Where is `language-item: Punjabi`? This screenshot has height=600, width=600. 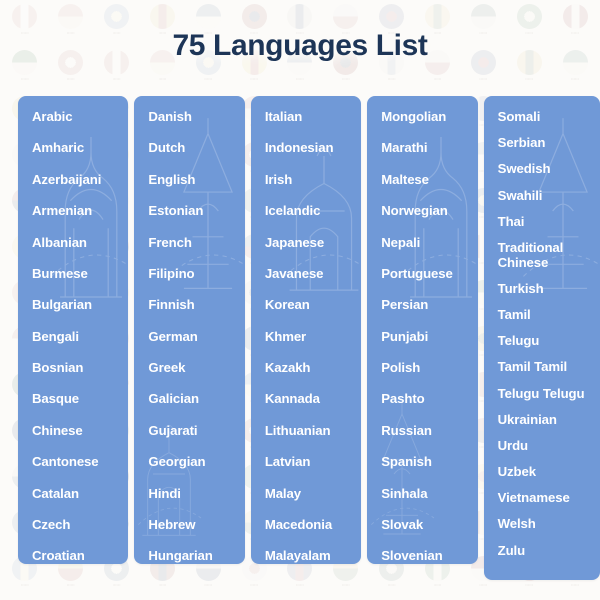 language-item: Punjabi is located at coordinates (429, 337).